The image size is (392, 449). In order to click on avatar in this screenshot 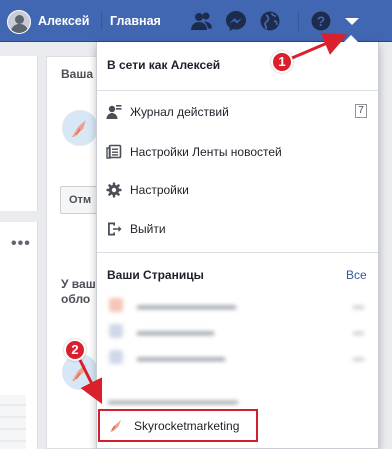, I will do `click(19, 22)`.